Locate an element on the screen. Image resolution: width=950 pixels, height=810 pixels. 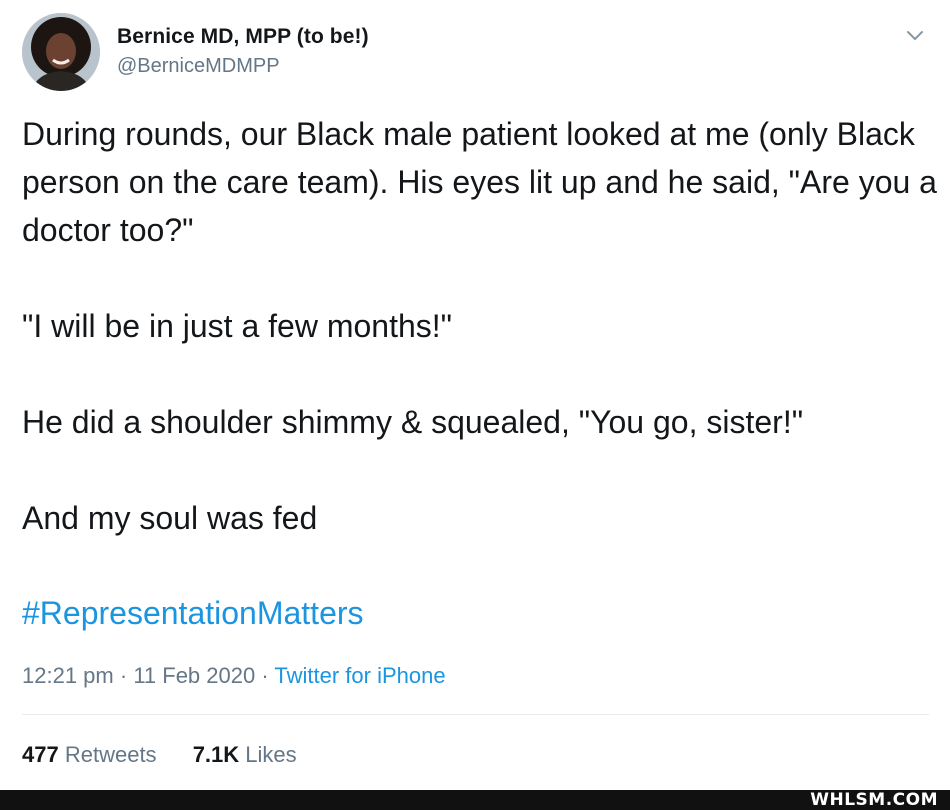
divider is located at coordinates (475, 714).